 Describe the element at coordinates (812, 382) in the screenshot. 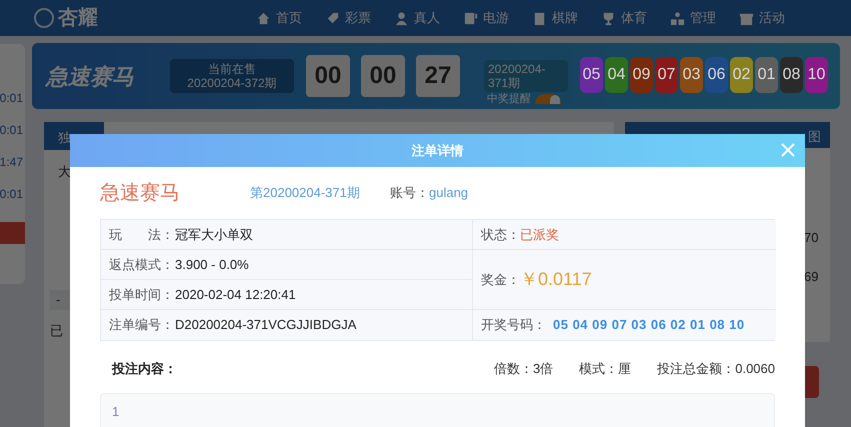

I see `confirm-button` at that location.